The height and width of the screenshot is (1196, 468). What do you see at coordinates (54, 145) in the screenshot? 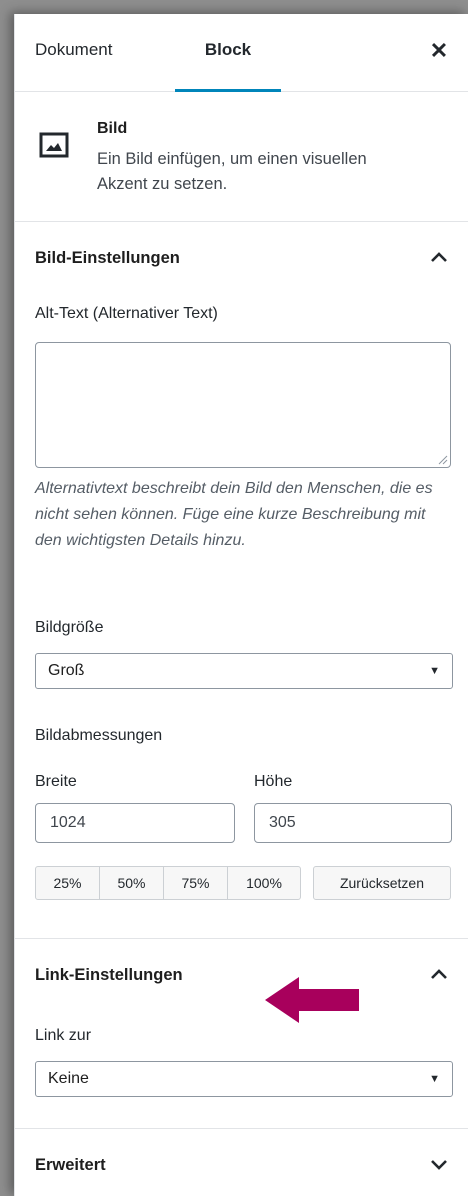
I see `image-icon` at bounding box center [54, 145].